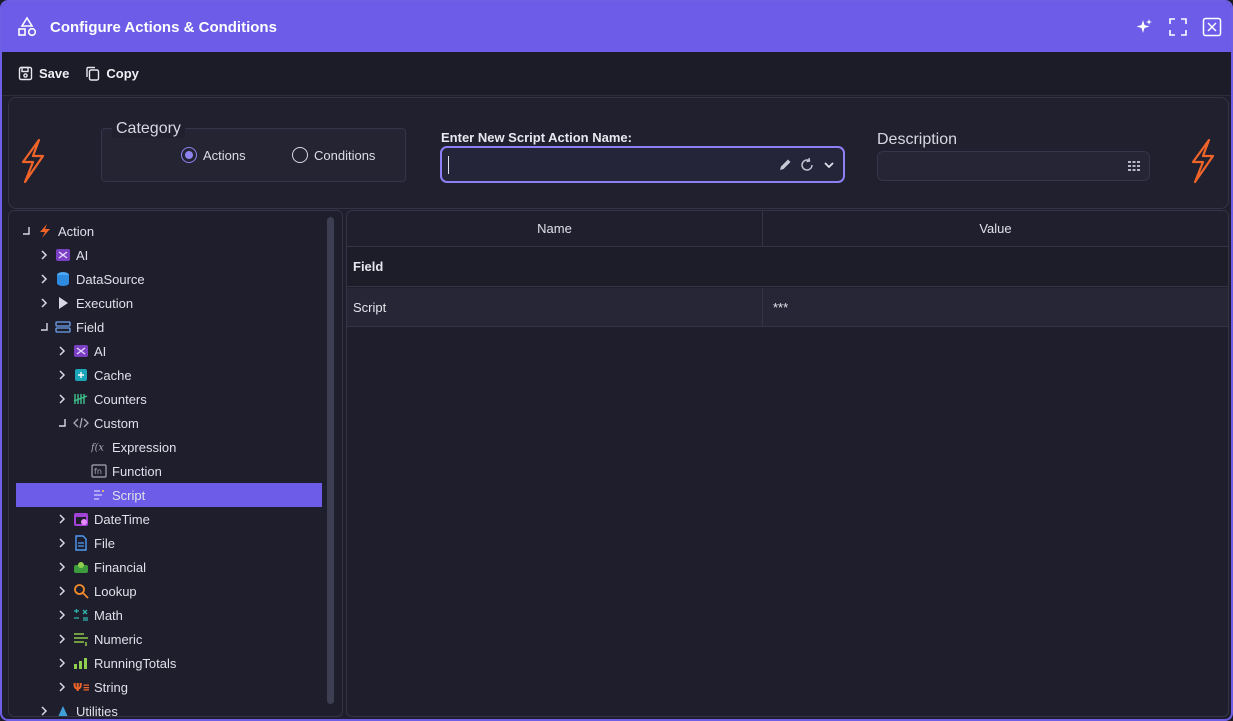 The image size is (1233, 721). I want to click on tree-item-label: AI, so click(100, 351).